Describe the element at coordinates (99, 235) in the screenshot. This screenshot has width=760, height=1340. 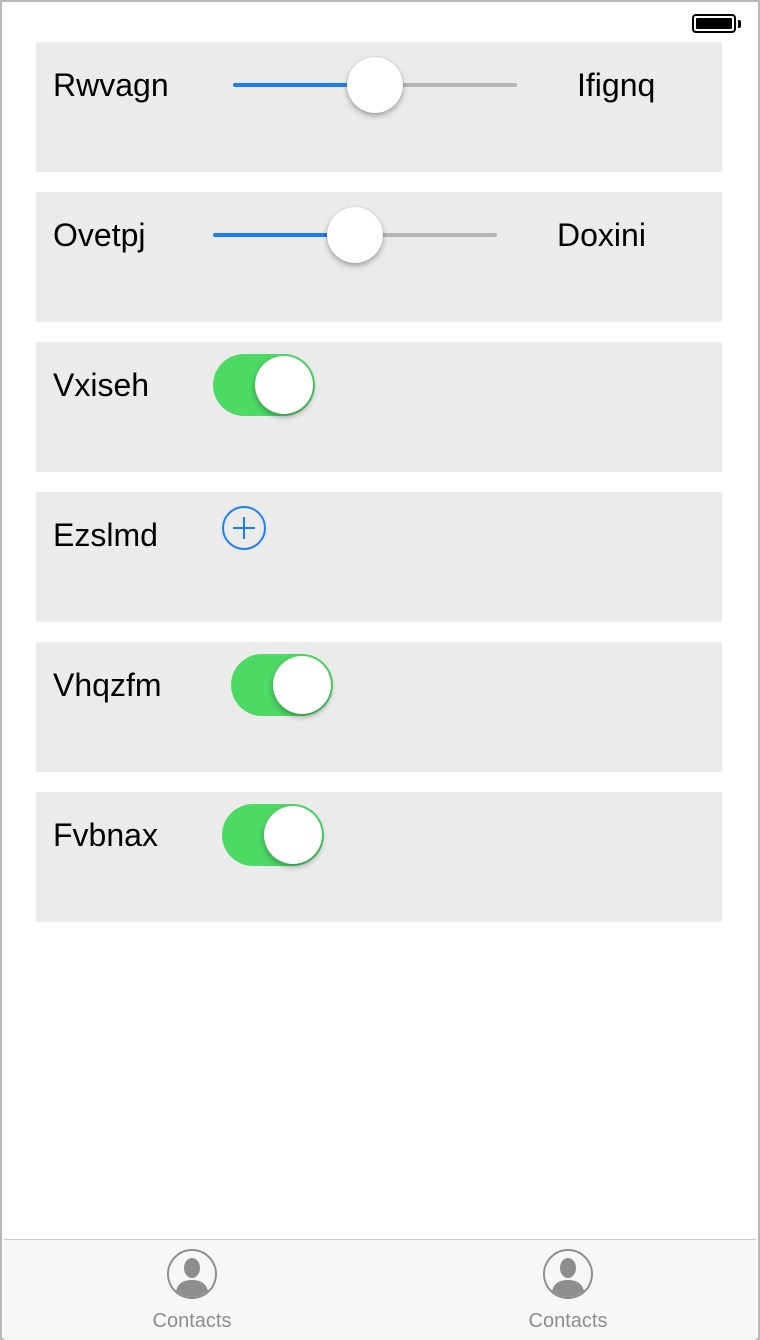
I see `row-label: Ovetpj` at that location.